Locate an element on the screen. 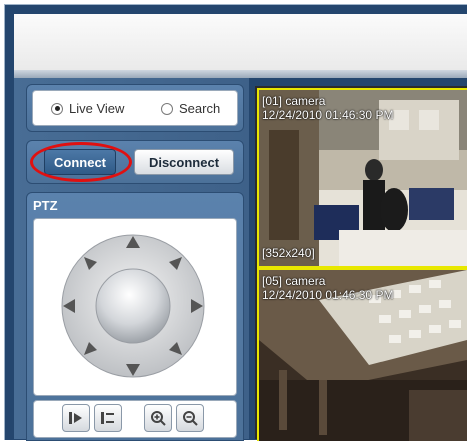 This screenshot has height=441, width=467. camera-resolution-01: [352x240] is located at coordinates (288, 253).